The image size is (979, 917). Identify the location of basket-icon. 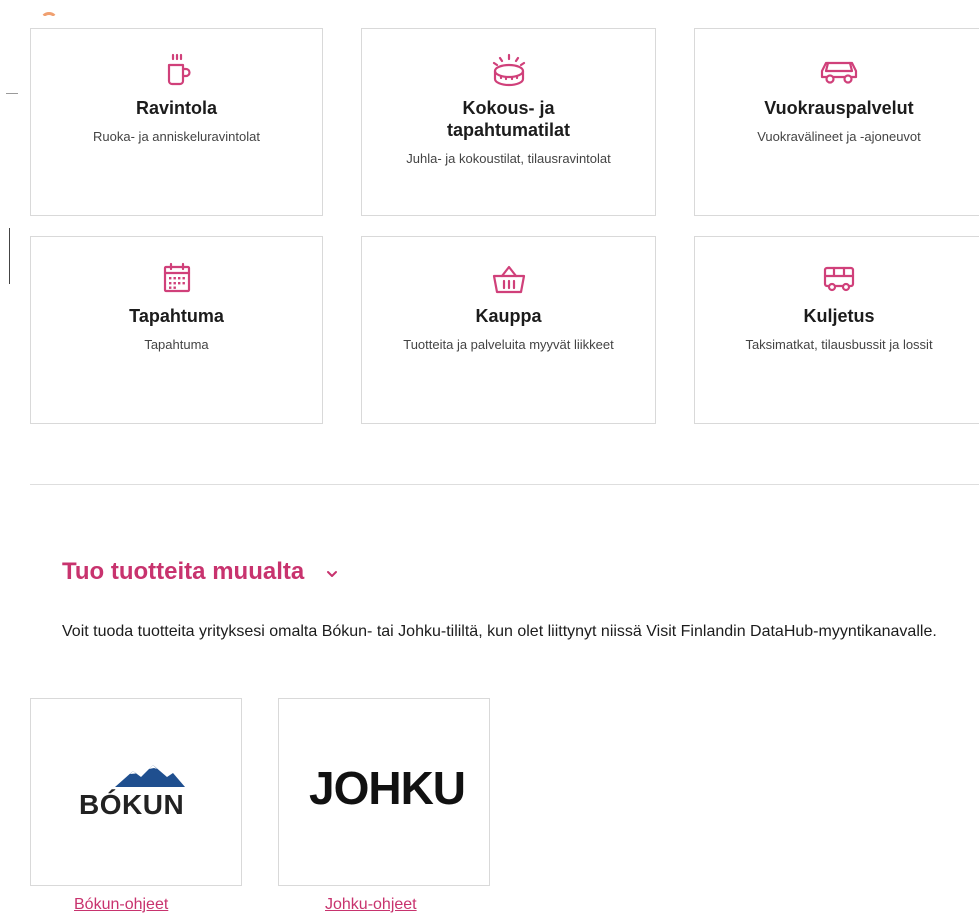
(508, 279).